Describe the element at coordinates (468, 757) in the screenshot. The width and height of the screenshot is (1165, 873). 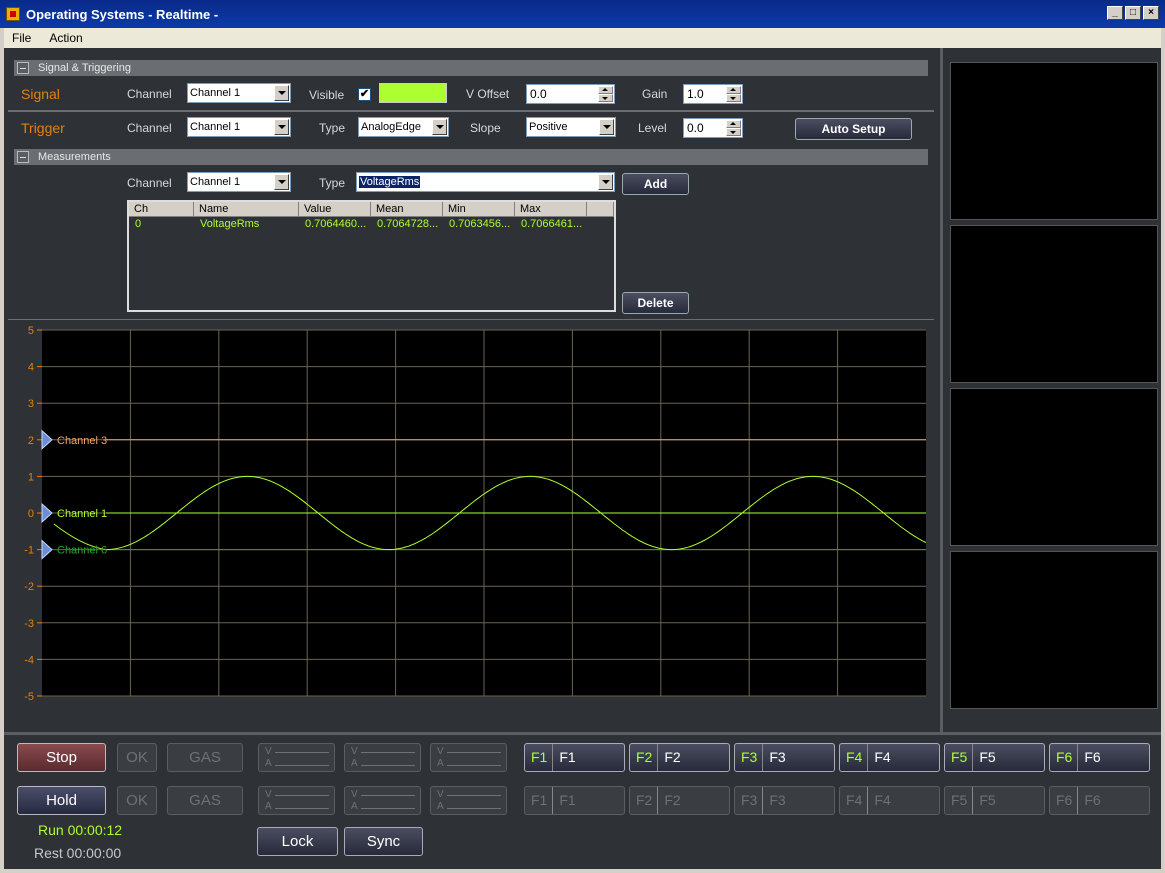
I see `va-meter: VA` at that location.